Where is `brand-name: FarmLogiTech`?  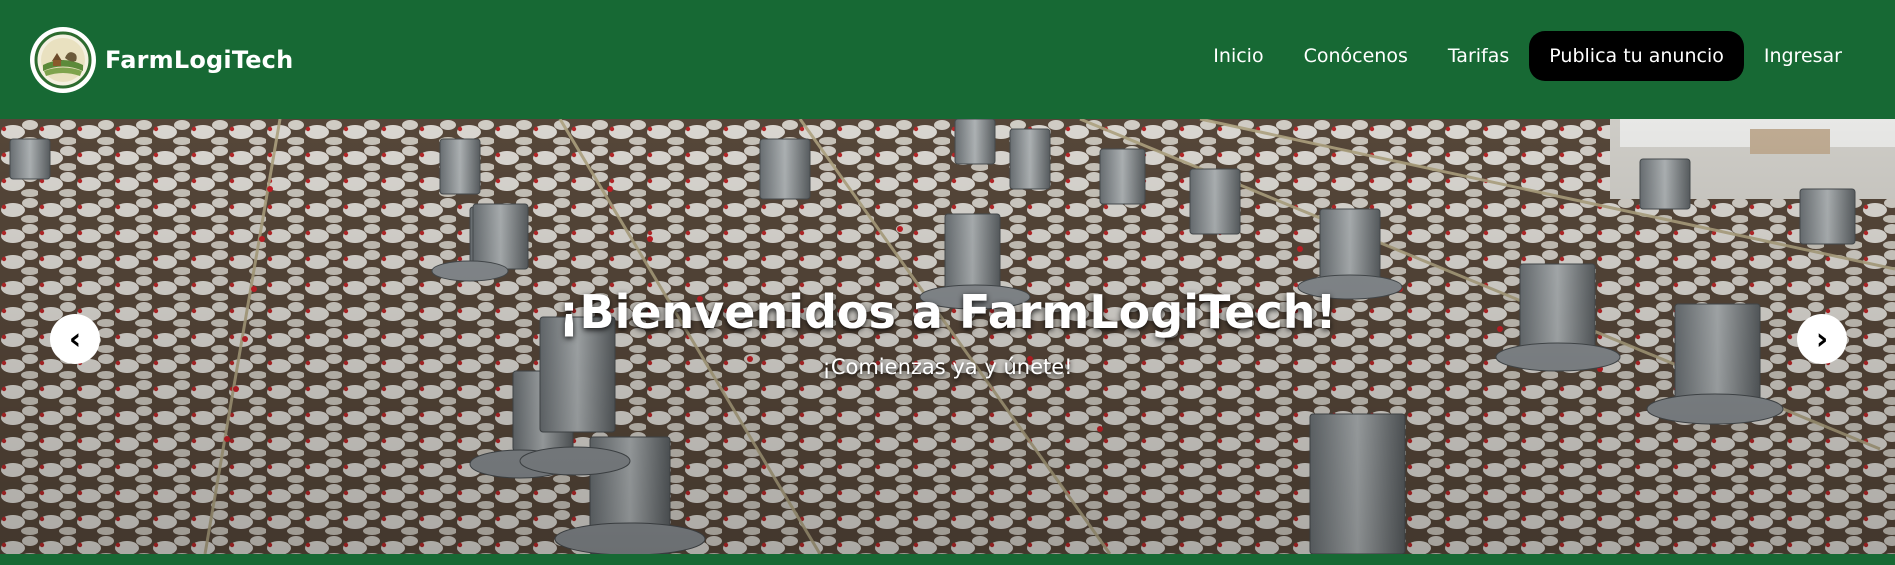 brand-name: FarmLogiTech is located at coordinates (199, 60).